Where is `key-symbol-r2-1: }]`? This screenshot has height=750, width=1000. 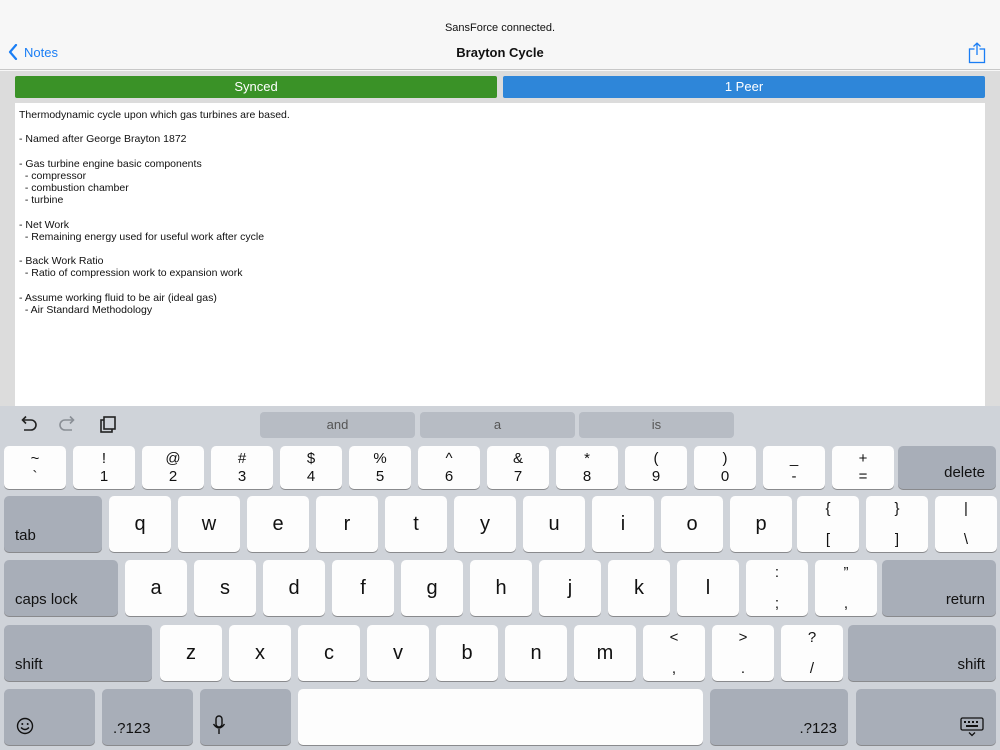 key-symbol-r2-1: }] is located at coordinates (897, 524).